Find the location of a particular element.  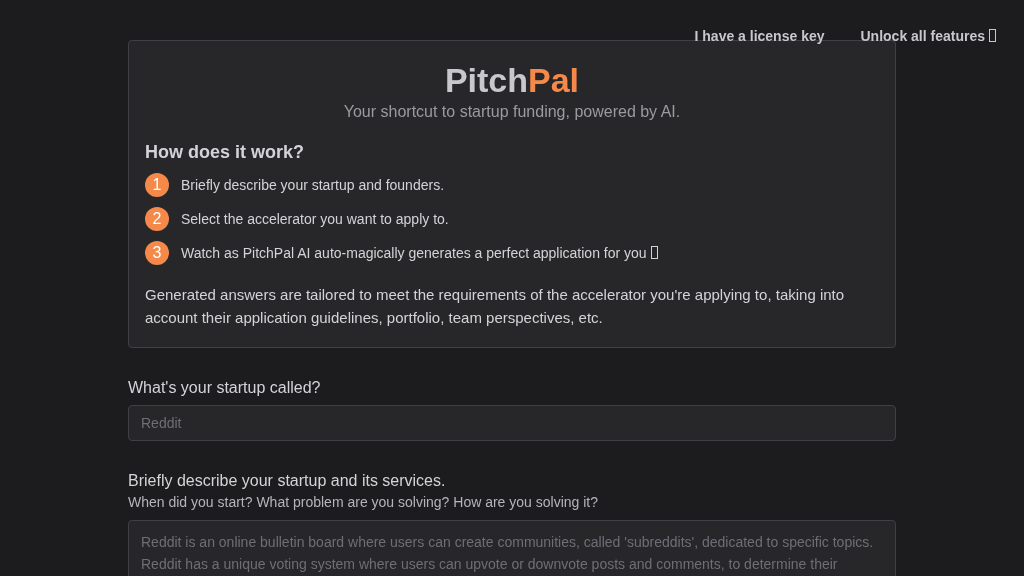

text-area: Reddit is an online bulletin board where users can create communities, called 'subreddits', dedicated to specific topics. Reddit has a unique voting system where users can upvote or downvote posts and comments, to determine their is located at coordinates (512, 548).